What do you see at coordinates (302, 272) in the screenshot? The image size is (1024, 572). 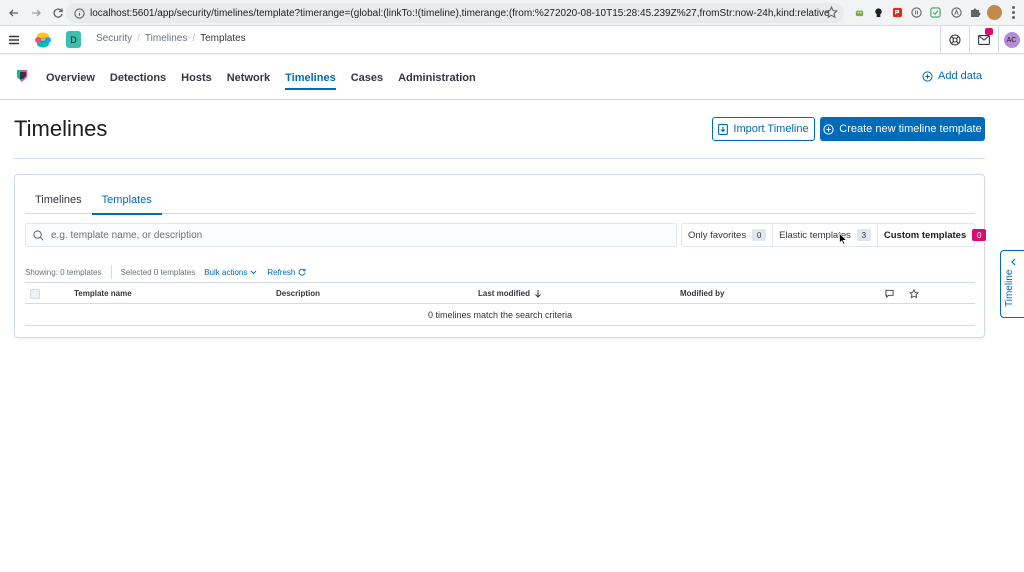 I see `refresh-icon` at bounding box center [302, 272].